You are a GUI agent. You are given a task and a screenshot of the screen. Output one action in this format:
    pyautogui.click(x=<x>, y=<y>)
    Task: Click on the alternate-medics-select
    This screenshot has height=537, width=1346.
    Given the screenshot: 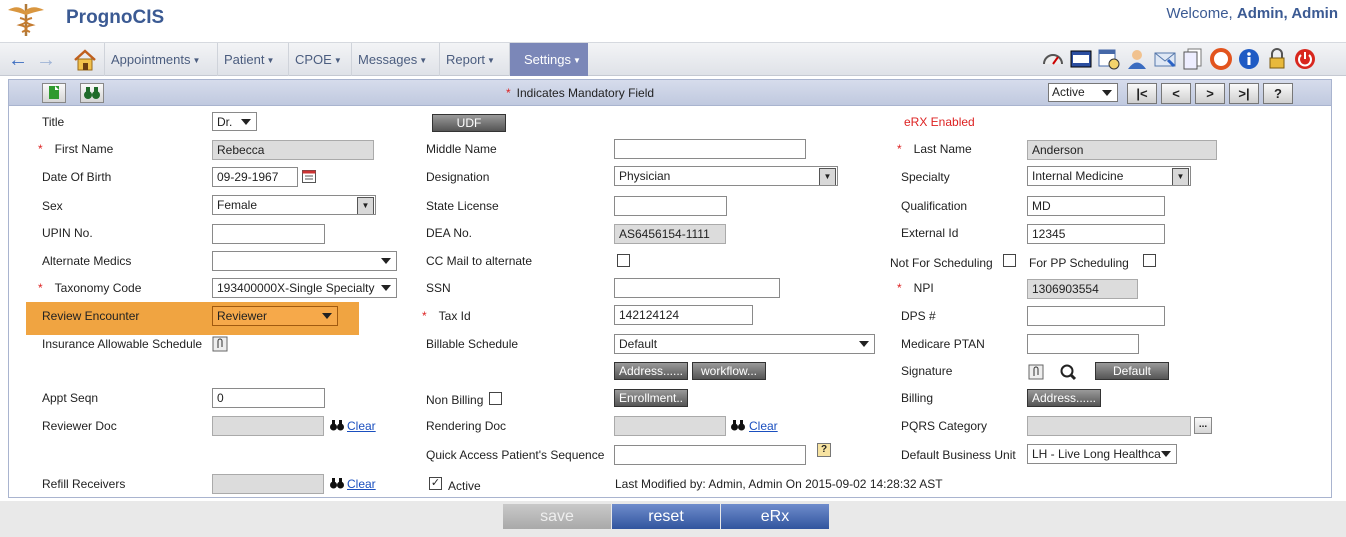 What is the action you would take?
    pyautogui.click(x=304, y=261)
    